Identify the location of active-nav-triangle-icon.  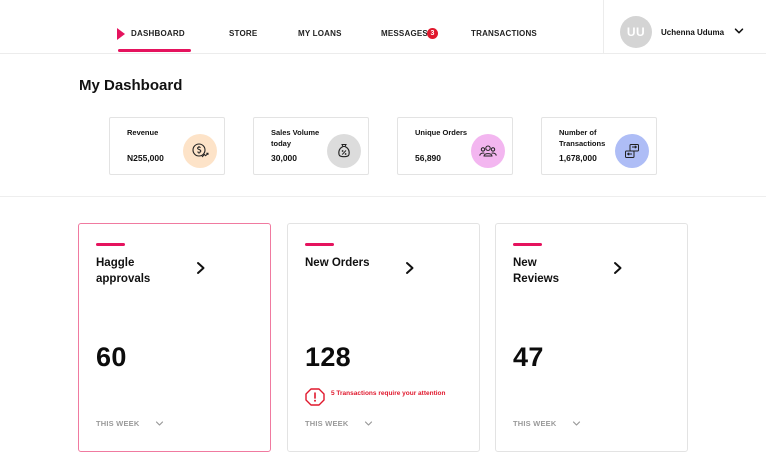
(121, 34).